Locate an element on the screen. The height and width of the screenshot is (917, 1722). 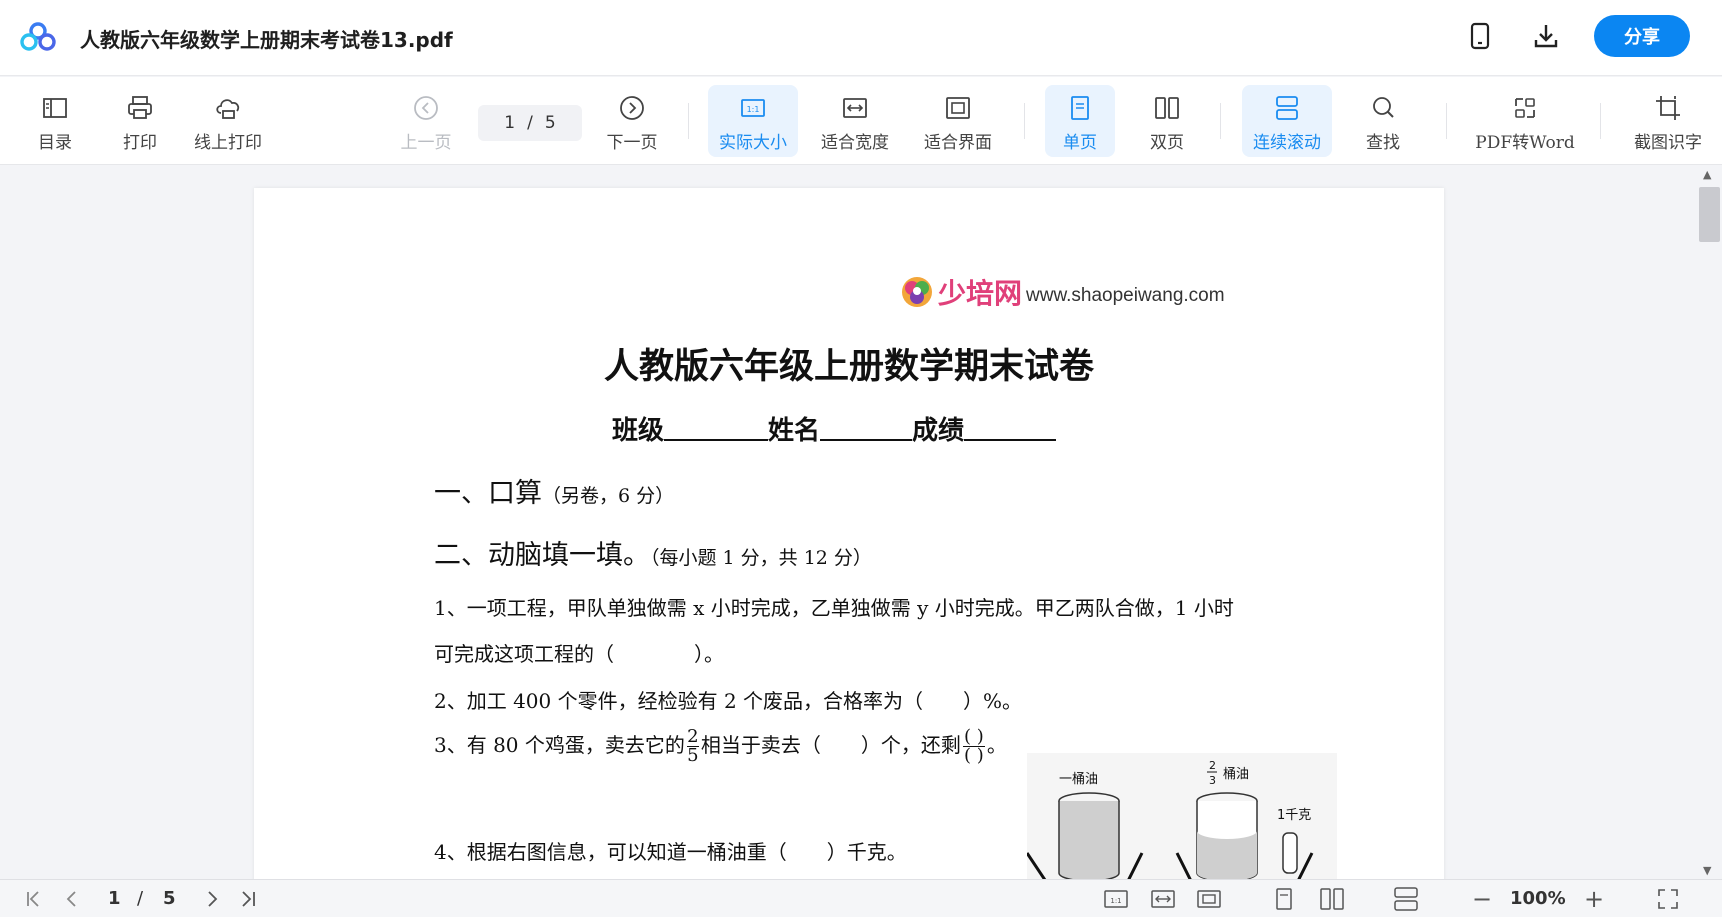
next-page-label: 下一页 is located at coordinates (632, 143).